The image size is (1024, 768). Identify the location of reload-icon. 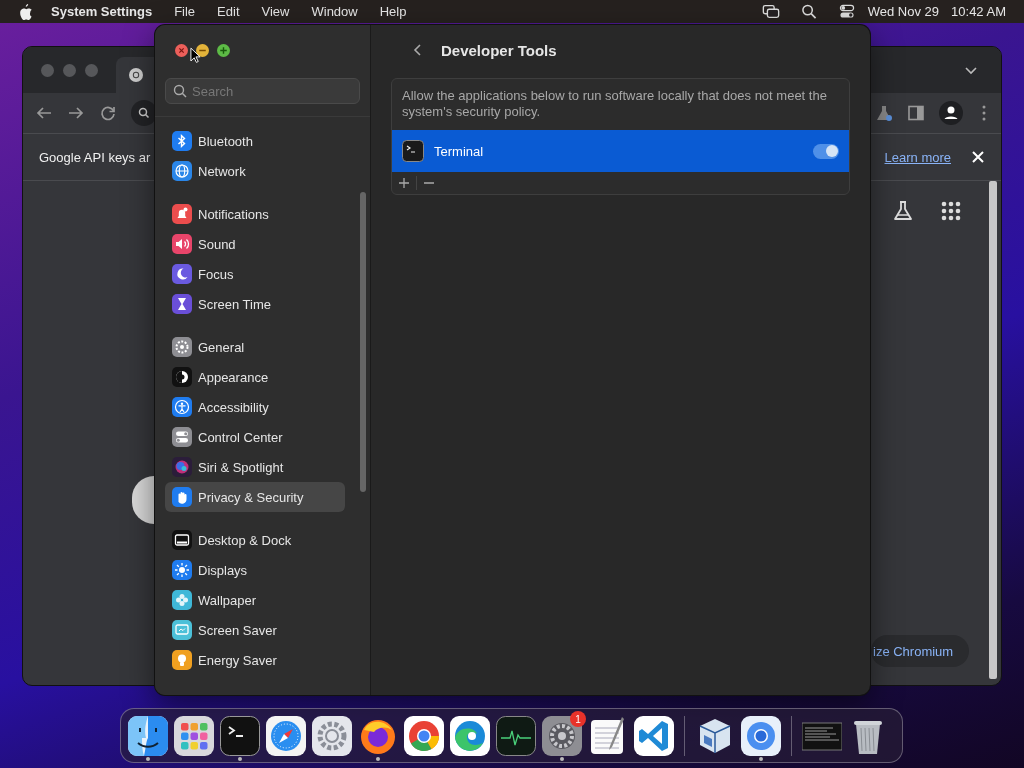
(108, 113).